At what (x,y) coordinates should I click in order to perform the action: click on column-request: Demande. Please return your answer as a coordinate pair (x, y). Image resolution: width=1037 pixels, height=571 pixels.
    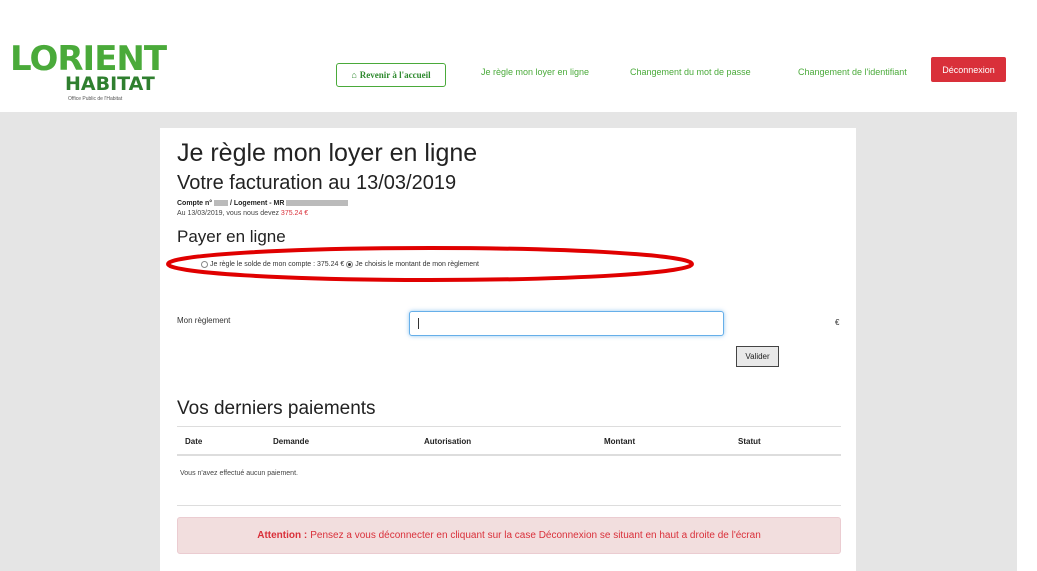
    Looking at the image, I should click on (291, 441).